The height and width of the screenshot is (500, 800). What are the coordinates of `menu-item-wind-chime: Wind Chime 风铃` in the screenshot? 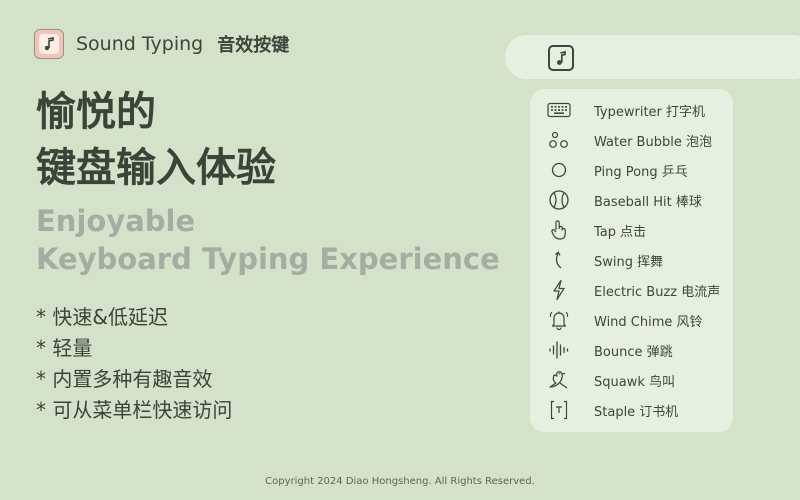 It's located at (631, 320).